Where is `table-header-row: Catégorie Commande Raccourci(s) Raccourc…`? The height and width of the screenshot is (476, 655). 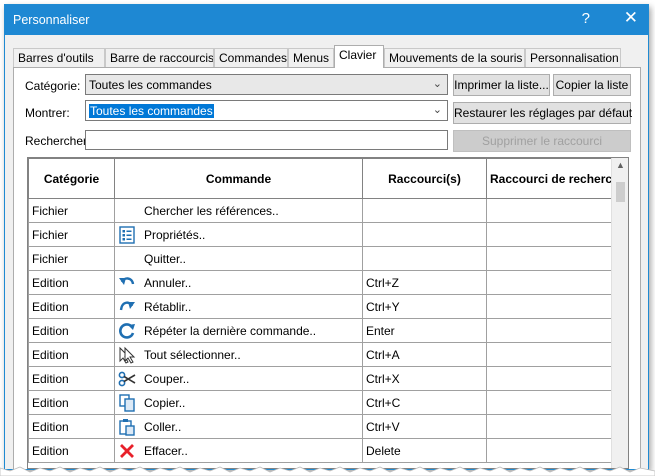 table-header-row: Catégorie Commande Raccourci(s) Raccourc… is located at coordinates (320, 178).